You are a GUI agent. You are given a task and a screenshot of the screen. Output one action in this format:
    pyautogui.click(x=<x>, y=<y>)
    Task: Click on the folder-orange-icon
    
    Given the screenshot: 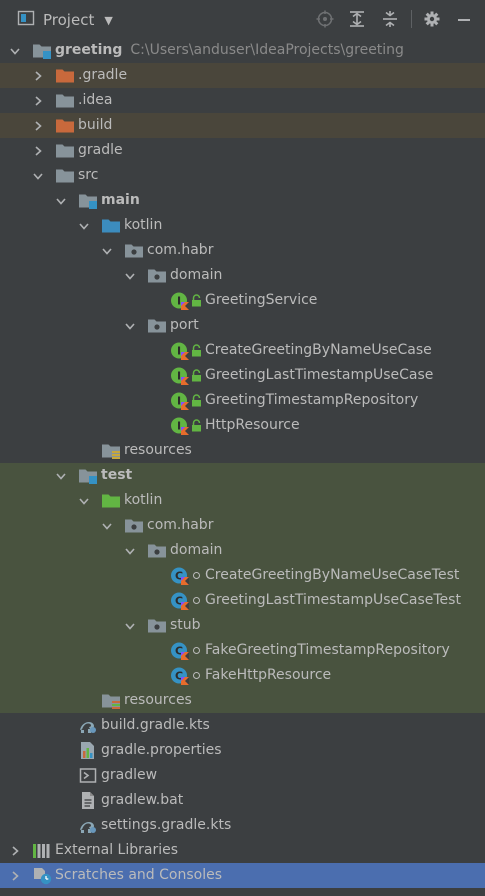 What is the action you would take?
    pyautogui.click(x=65, y=75)
    